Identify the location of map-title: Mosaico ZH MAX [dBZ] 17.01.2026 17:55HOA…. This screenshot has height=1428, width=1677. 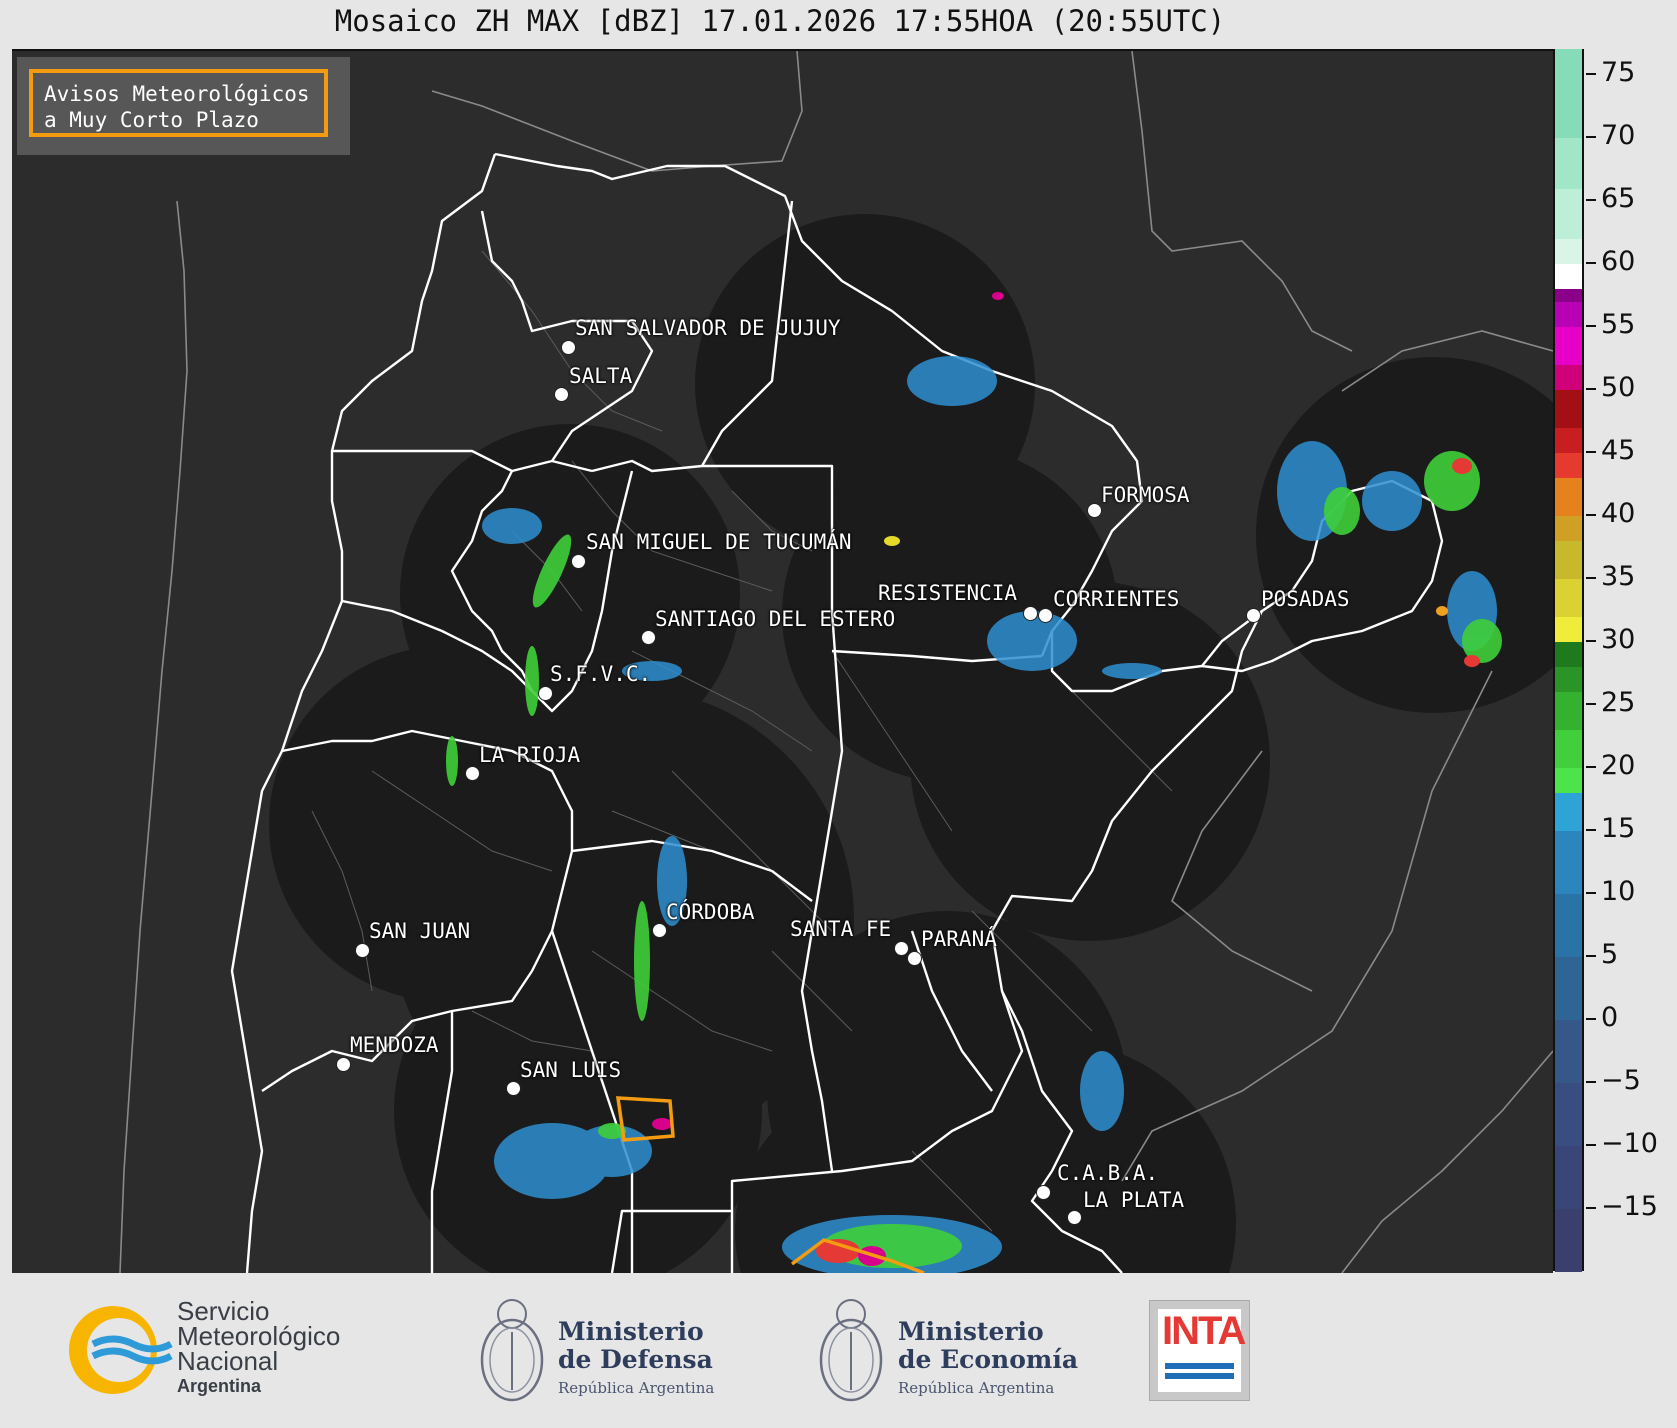
(780, 21).